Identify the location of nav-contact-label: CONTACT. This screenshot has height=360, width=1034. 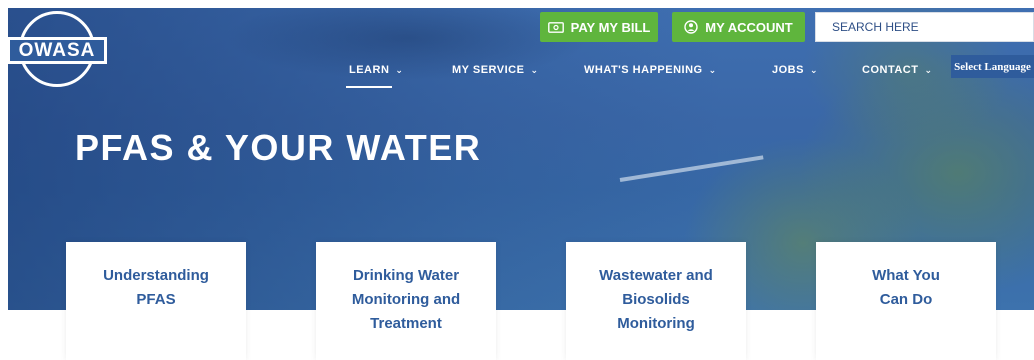
(890, 70).